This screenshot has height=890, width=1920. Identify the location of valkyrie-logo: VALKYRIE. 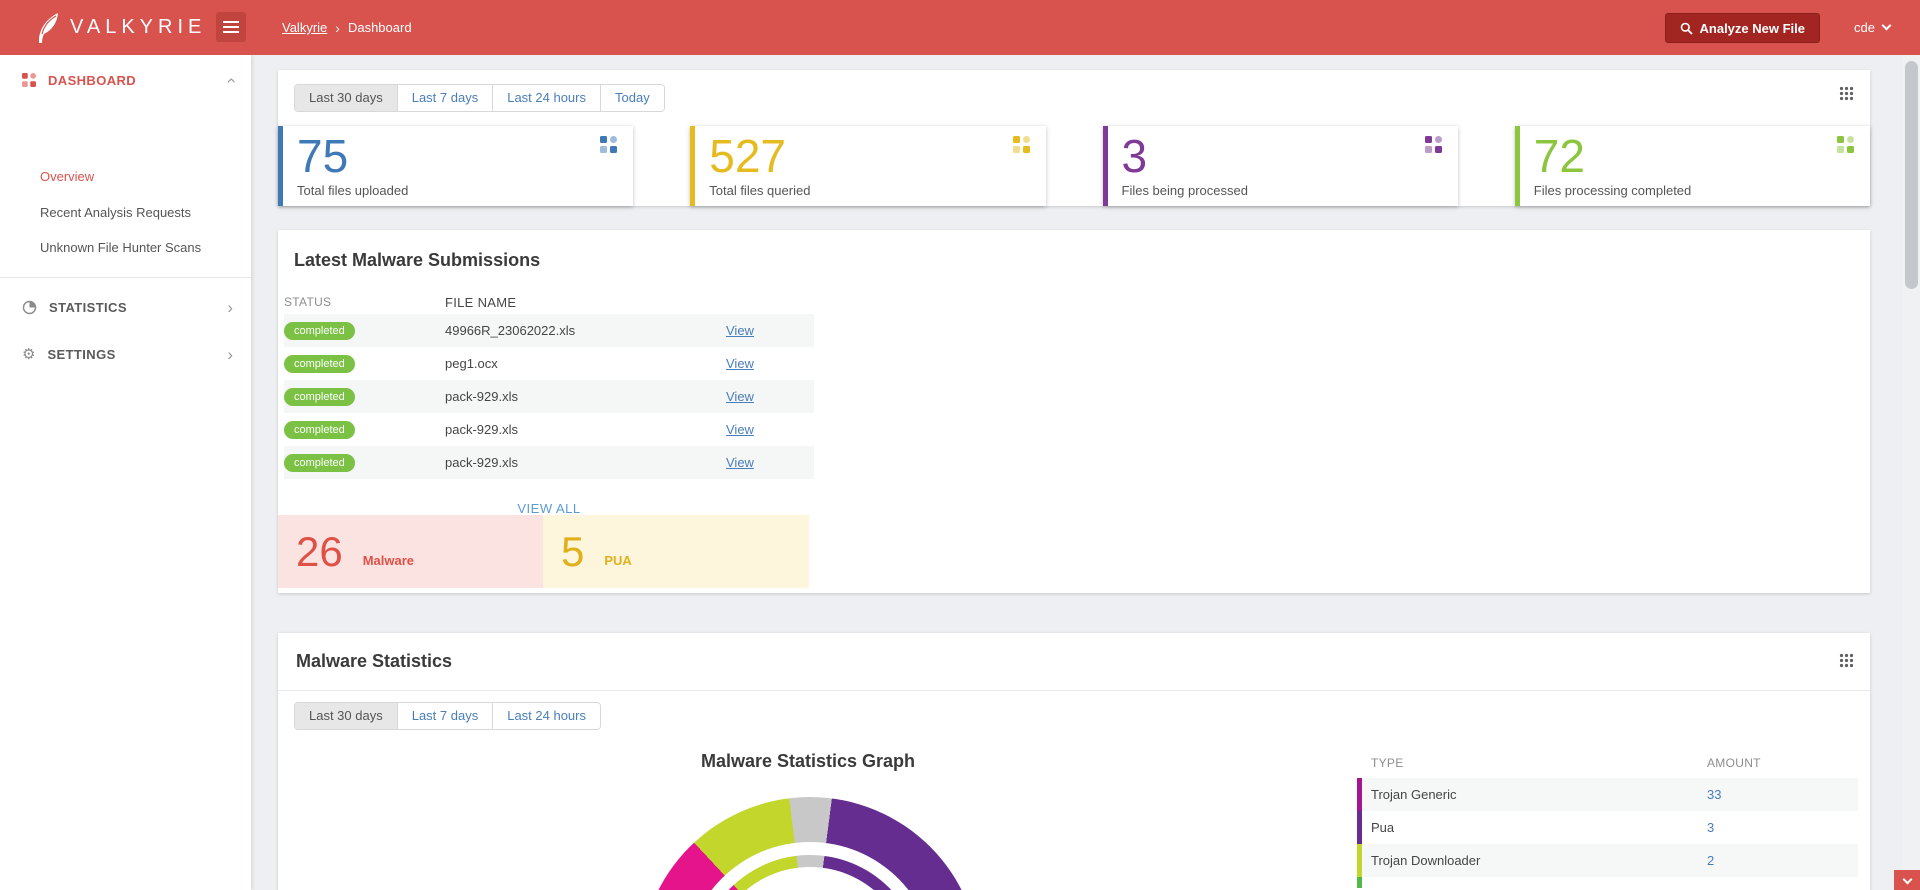
(121, 27).